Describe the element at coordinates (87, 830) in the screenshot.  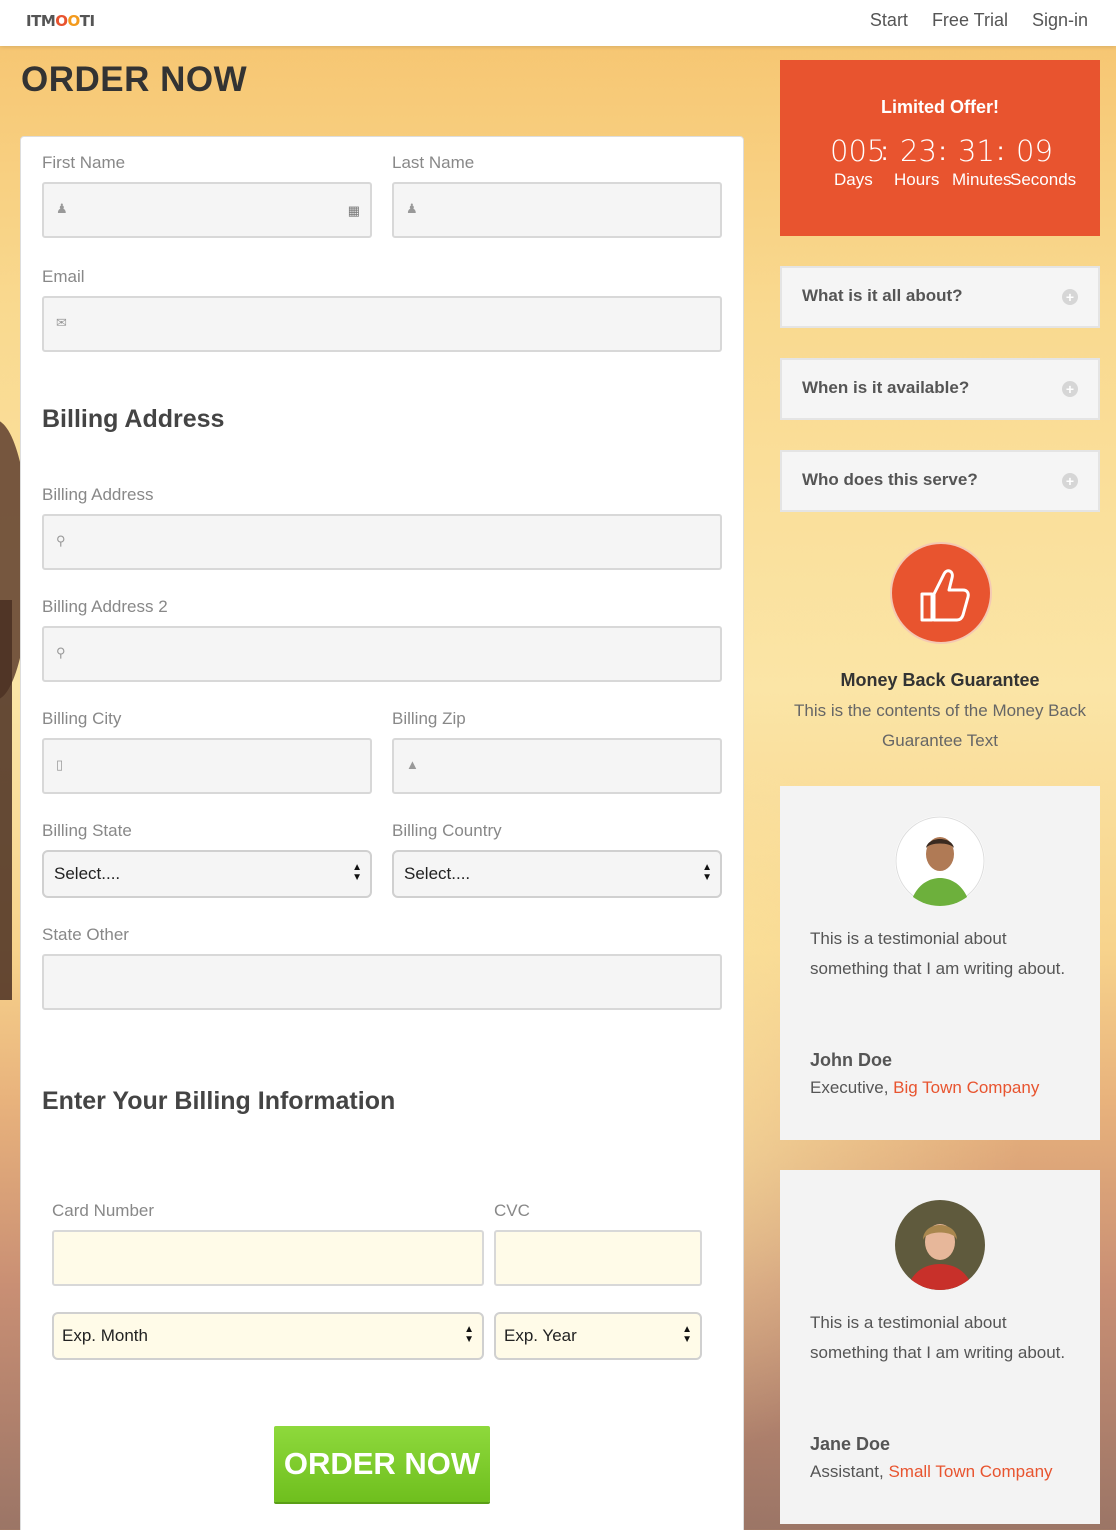
I see `billing-state-label: Billing State` at that location.